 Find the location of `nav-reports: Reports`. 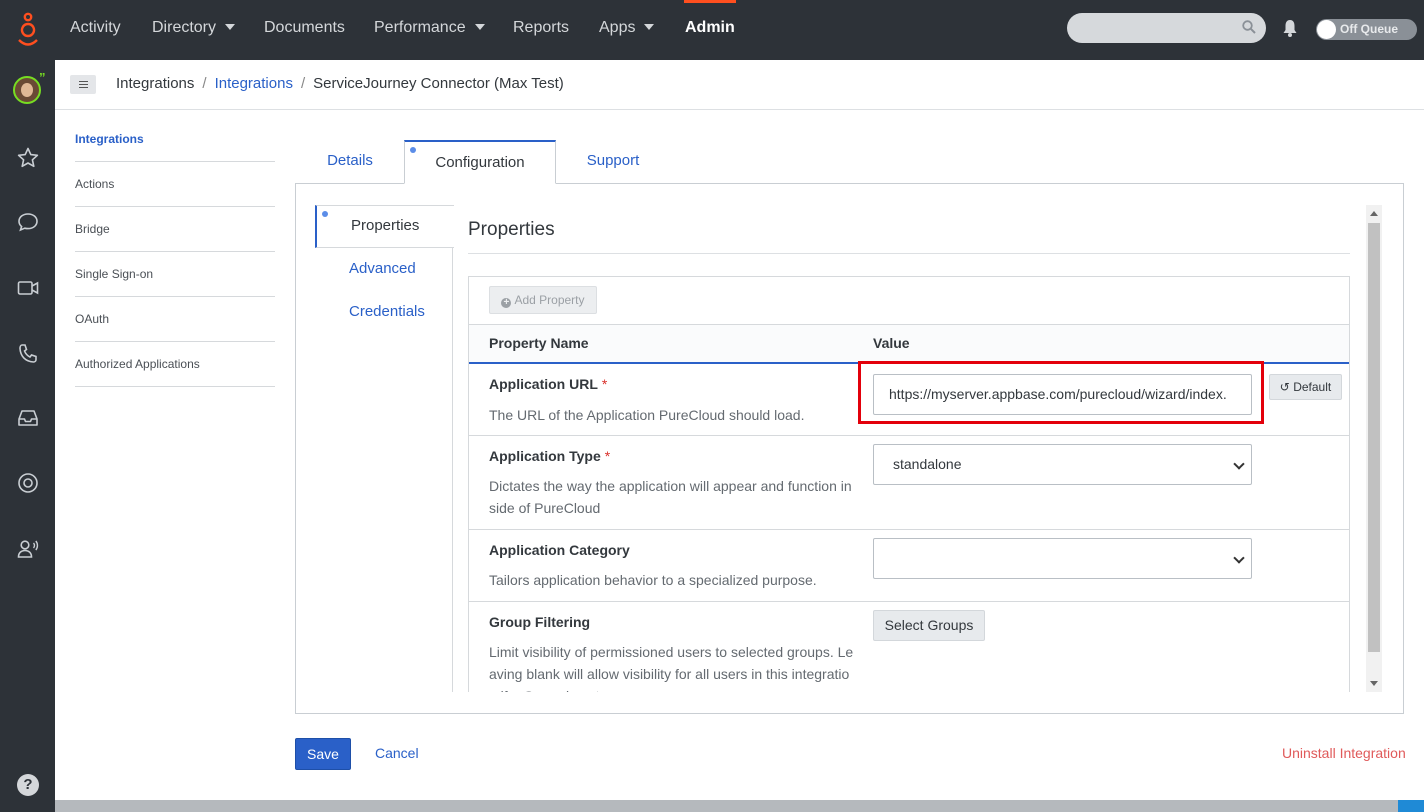

nav-reports: Reports is located at coordinates (541, 30).